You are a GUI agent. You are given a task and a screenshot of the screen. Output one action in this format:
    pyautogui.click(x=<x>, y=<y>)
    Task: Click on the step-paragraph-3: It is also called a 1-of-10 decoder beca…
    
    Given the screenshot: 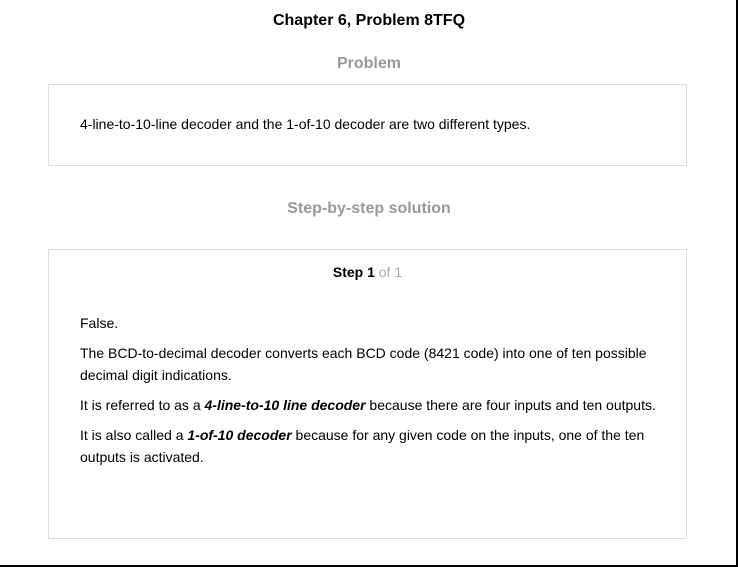 What is the action you would take?
    pyautogui.click(x=375, y=446)
    